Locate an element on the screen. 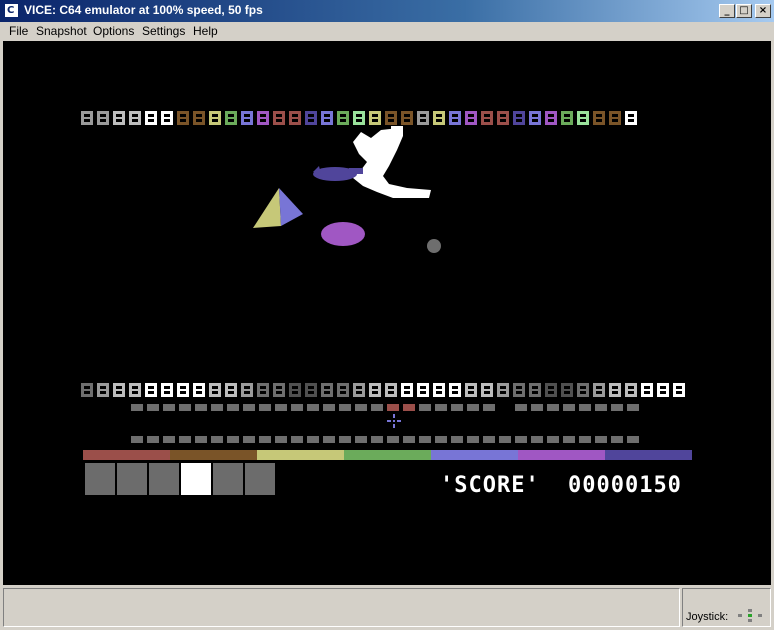  menu-help: Help is located at coordinates (205, 31).